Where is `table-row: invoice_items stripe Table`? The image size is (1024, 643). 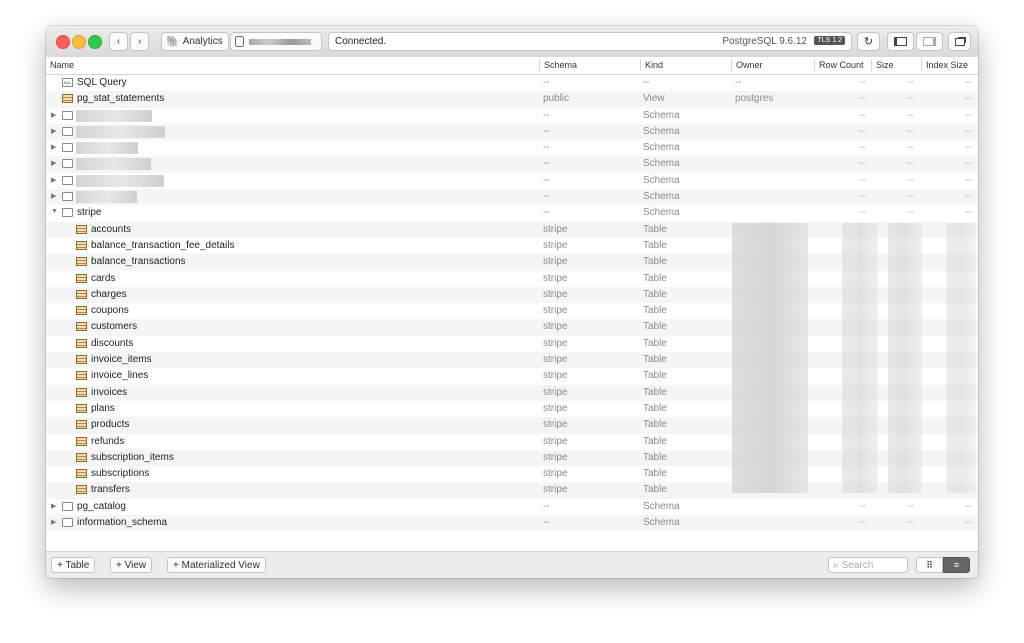
table-row: invoice_items stripe Table is located at coordinates (512, 360).